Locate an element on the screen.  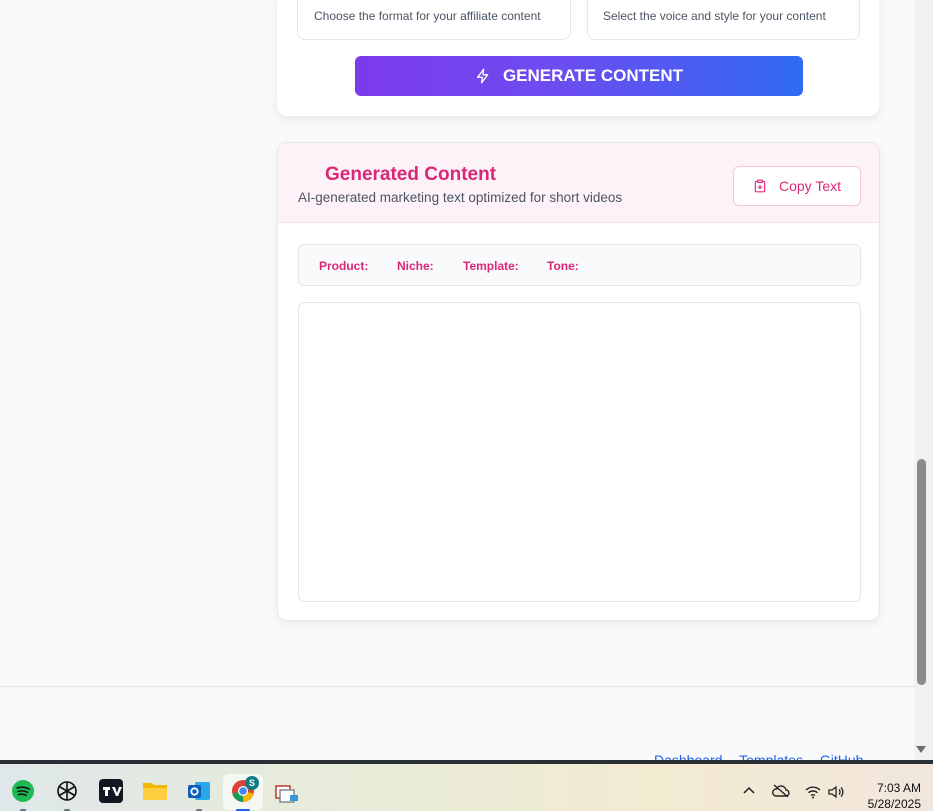
wifi-icon is located at coordinates (813, 793).